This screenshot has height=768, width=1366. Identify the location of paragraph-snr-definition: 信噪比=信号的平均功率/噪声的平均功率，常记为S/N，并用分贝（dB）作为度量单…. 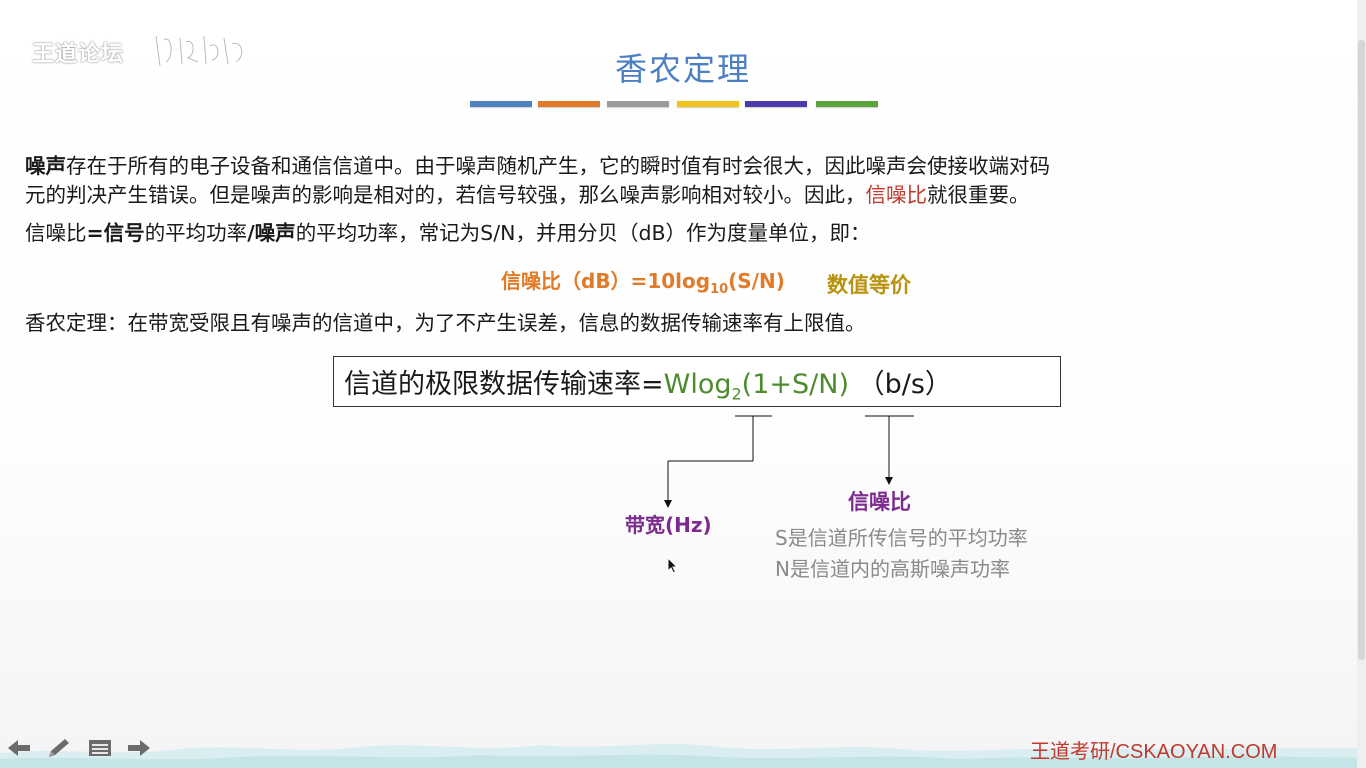
(448, 233).